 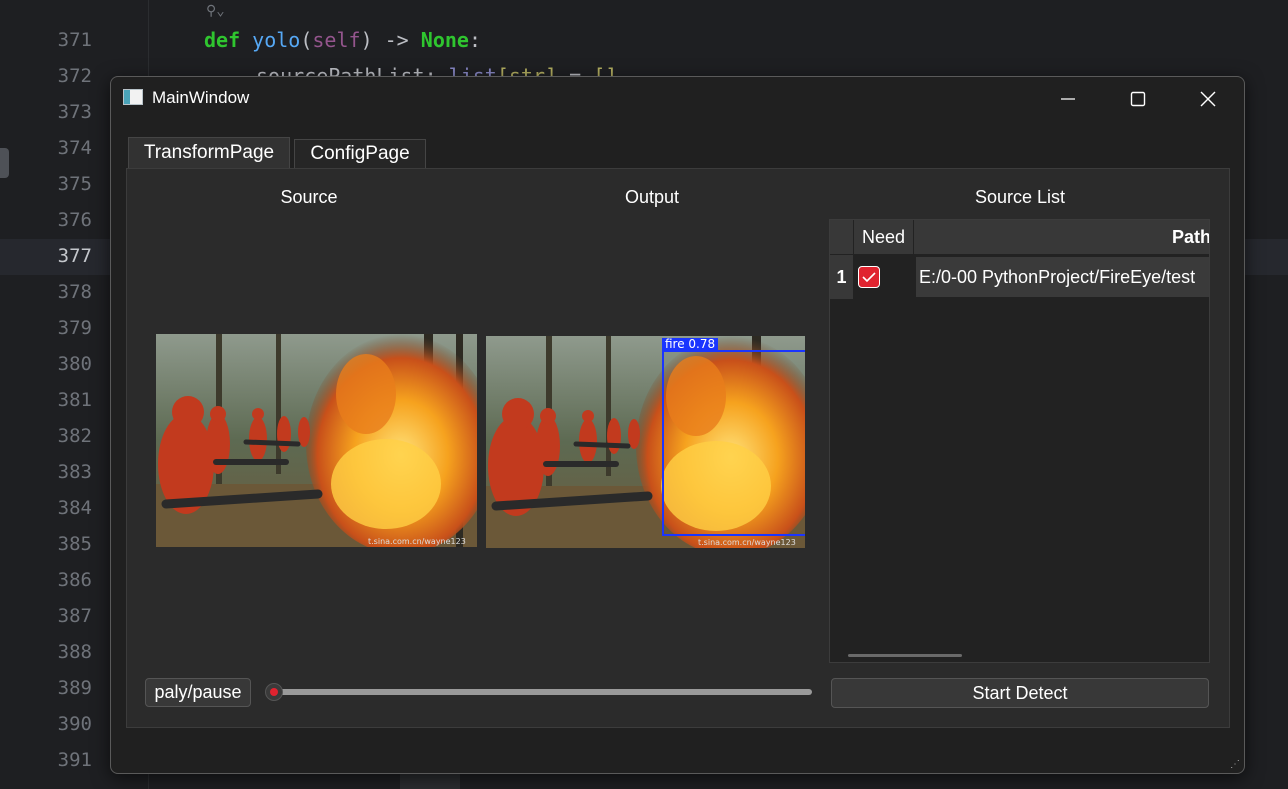 What do you see at coordinates (74, 292) in the screenshot?
I see `line-number: 378` at bounding box center [74, 292].